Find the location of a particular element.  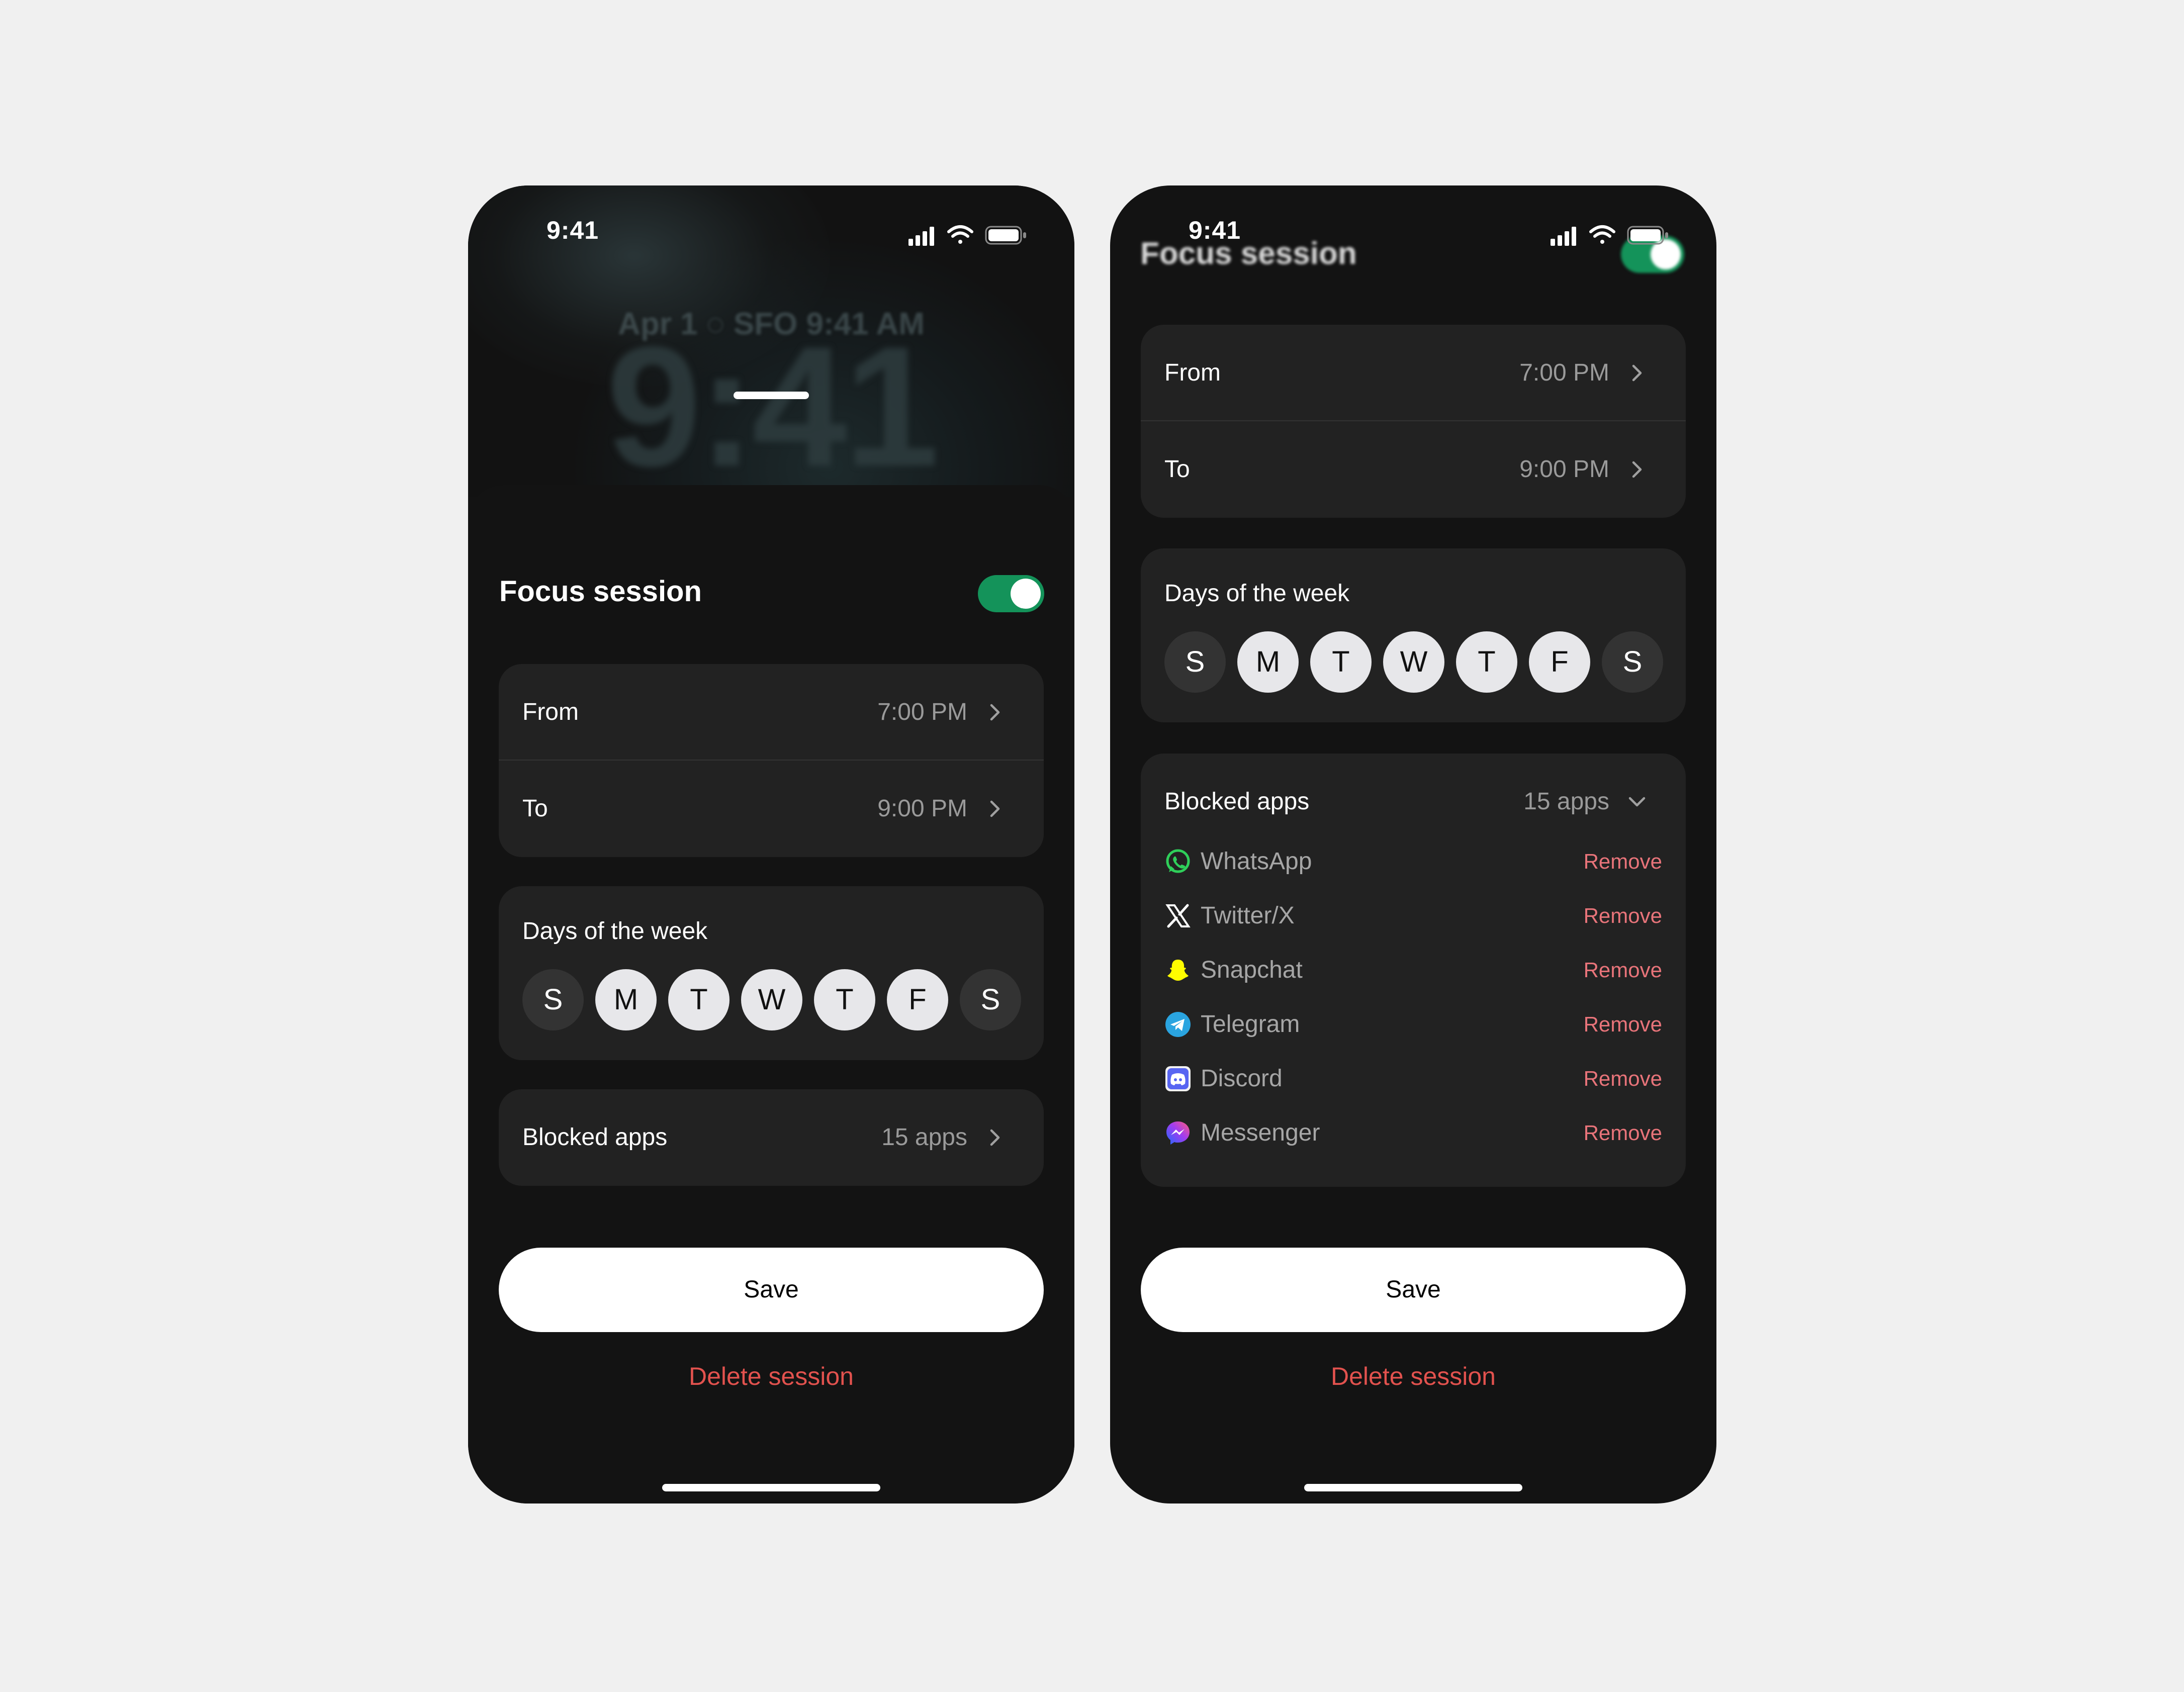

blocked-app-row: Twitter/X Remove is located at coordinates (1413, 915).